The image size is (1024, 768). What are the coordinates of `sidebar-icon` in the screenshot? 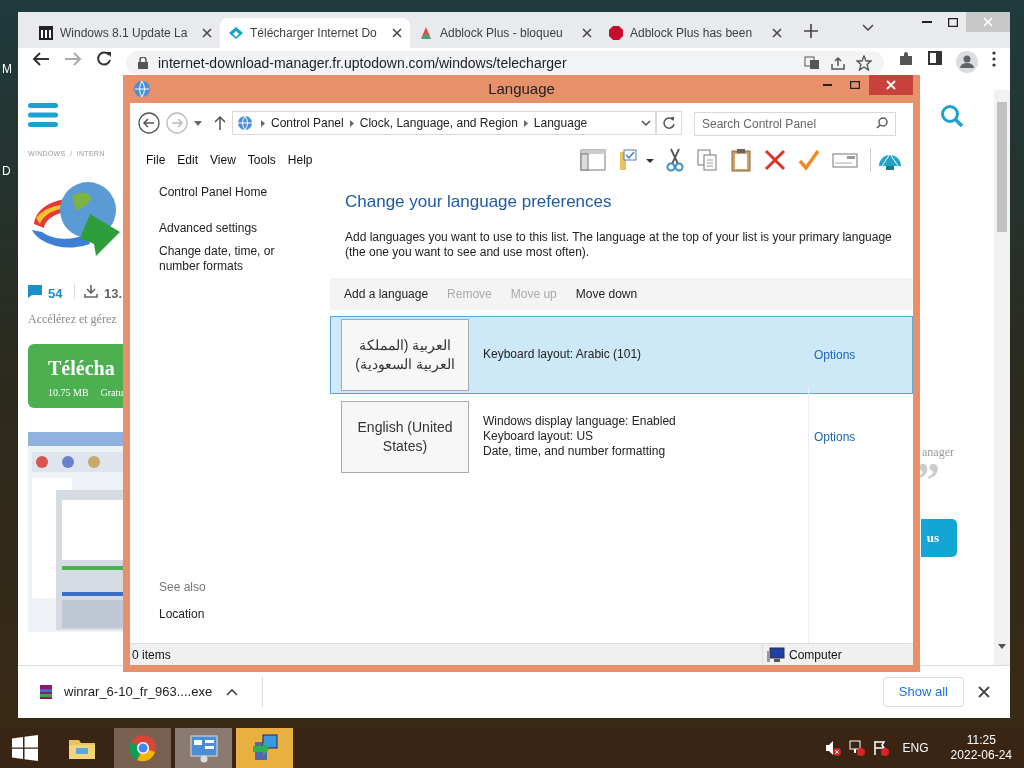 It's located at (935, 58).